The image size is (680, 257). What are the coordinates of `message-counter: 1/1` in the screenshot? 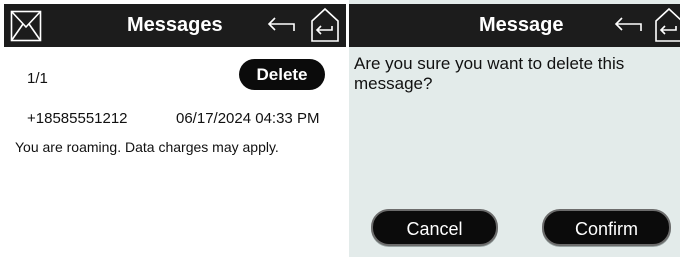 It's located at (37, 78).